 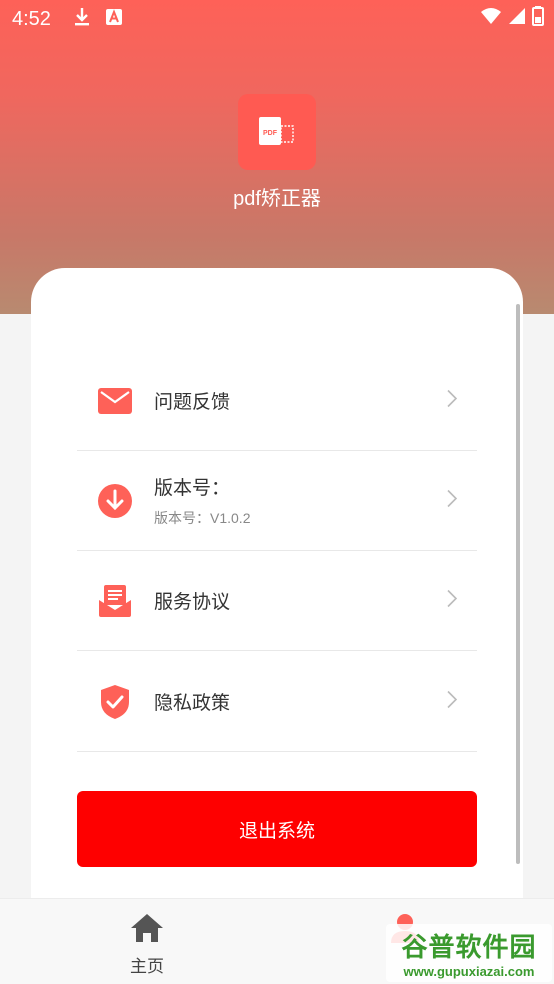 I want to click on status-bar: 4:52, so click(x=277, y=19).